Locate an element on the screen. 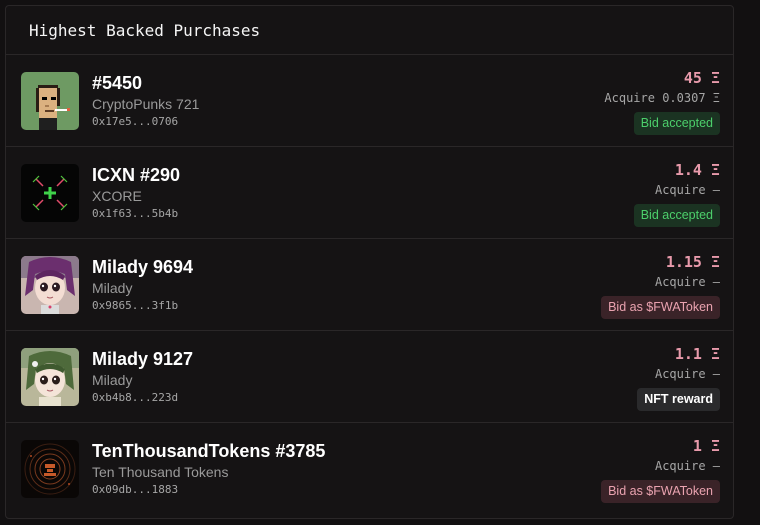  panel-title: Highest Backed Purchases is located at coordinates (145, 30).